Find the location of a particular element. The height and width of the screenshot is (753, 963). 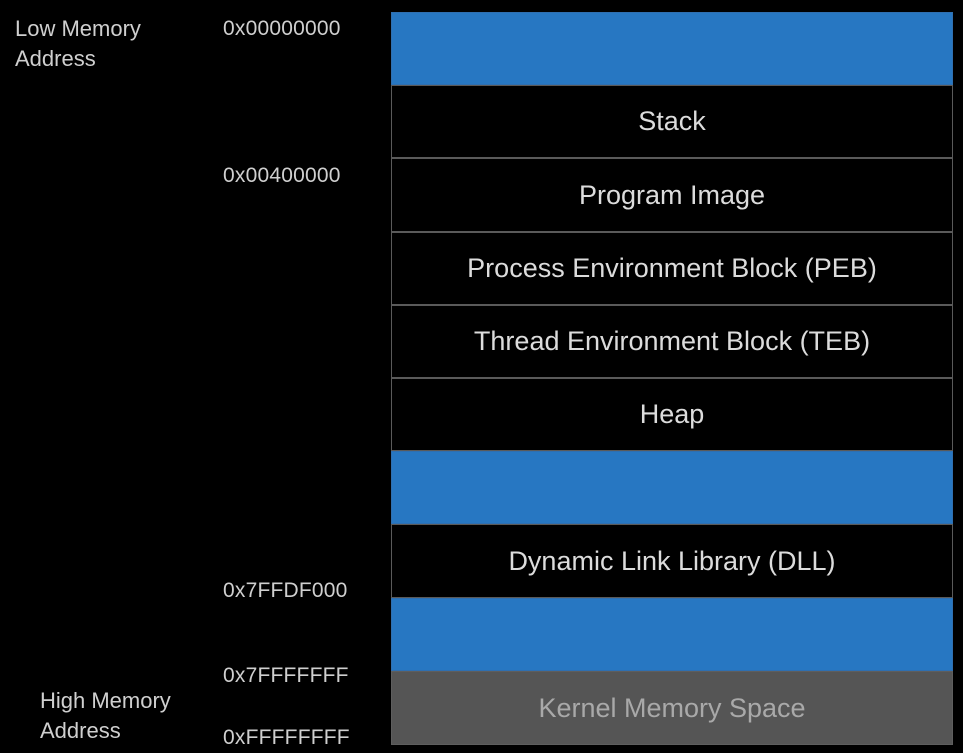

address-label-0xffffffff: 0xFFFFFFFF is located at coordinates (286, 737).